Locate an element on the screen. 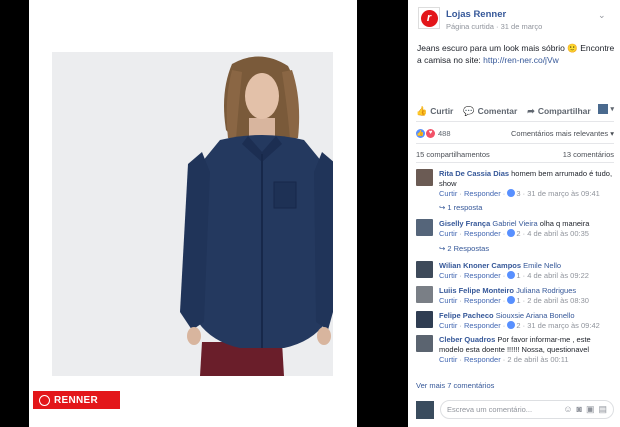 This screenshot has height=427, width=620. page-avatar: r is located at coordinates (429, 18).